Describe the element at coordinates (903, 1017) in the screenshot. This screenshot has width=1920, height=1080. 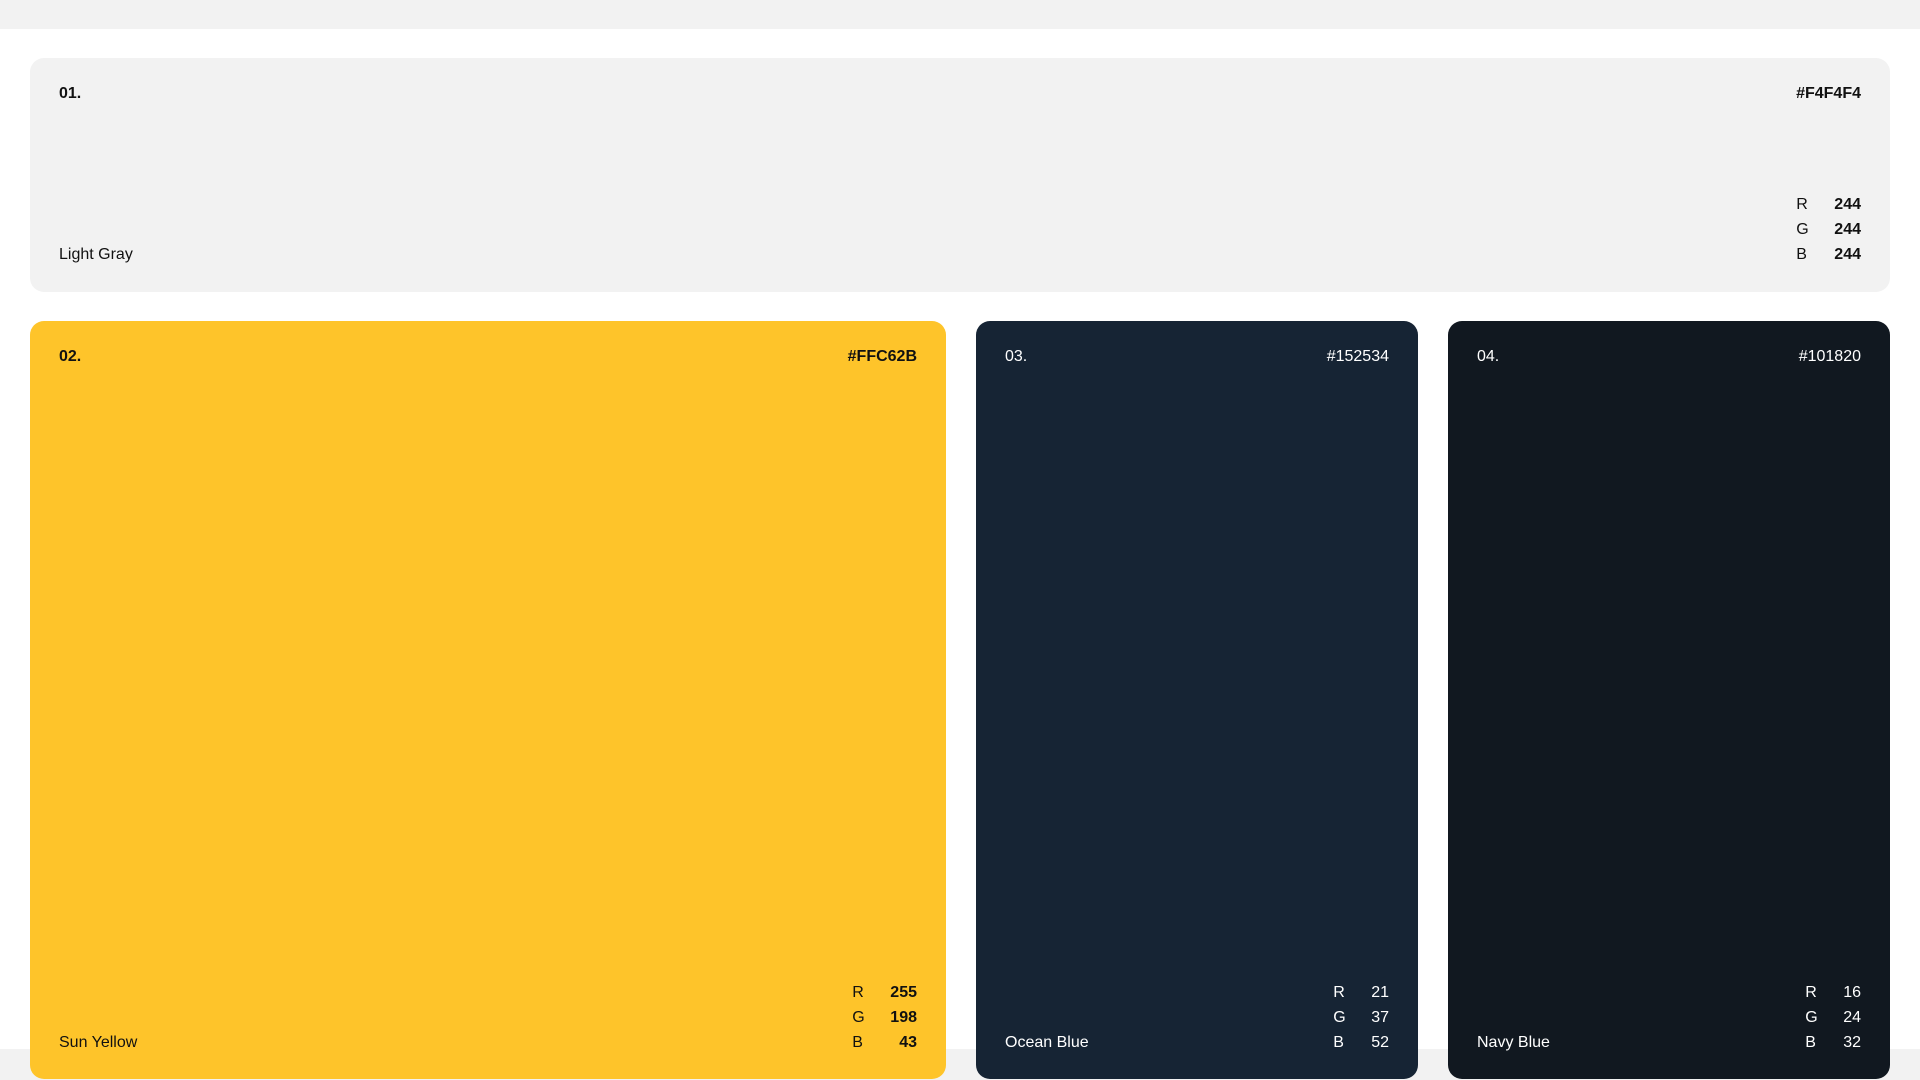
I see `rgb-g-value: 198` at that location.